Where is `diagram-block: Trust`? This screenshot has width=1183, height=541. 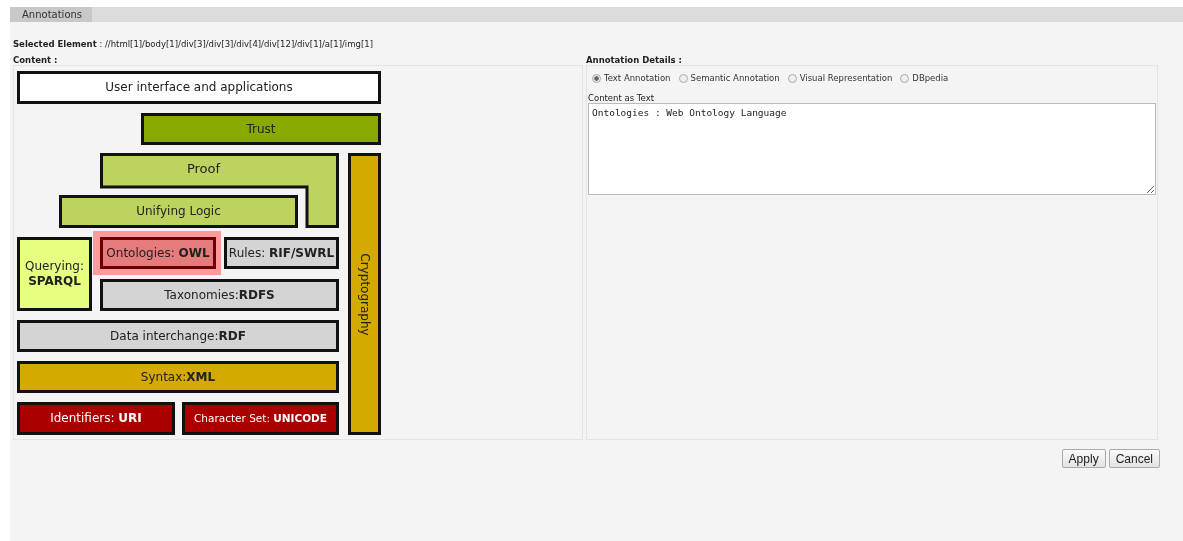 diagram-block: Trust is located at coordinates (261, 129).